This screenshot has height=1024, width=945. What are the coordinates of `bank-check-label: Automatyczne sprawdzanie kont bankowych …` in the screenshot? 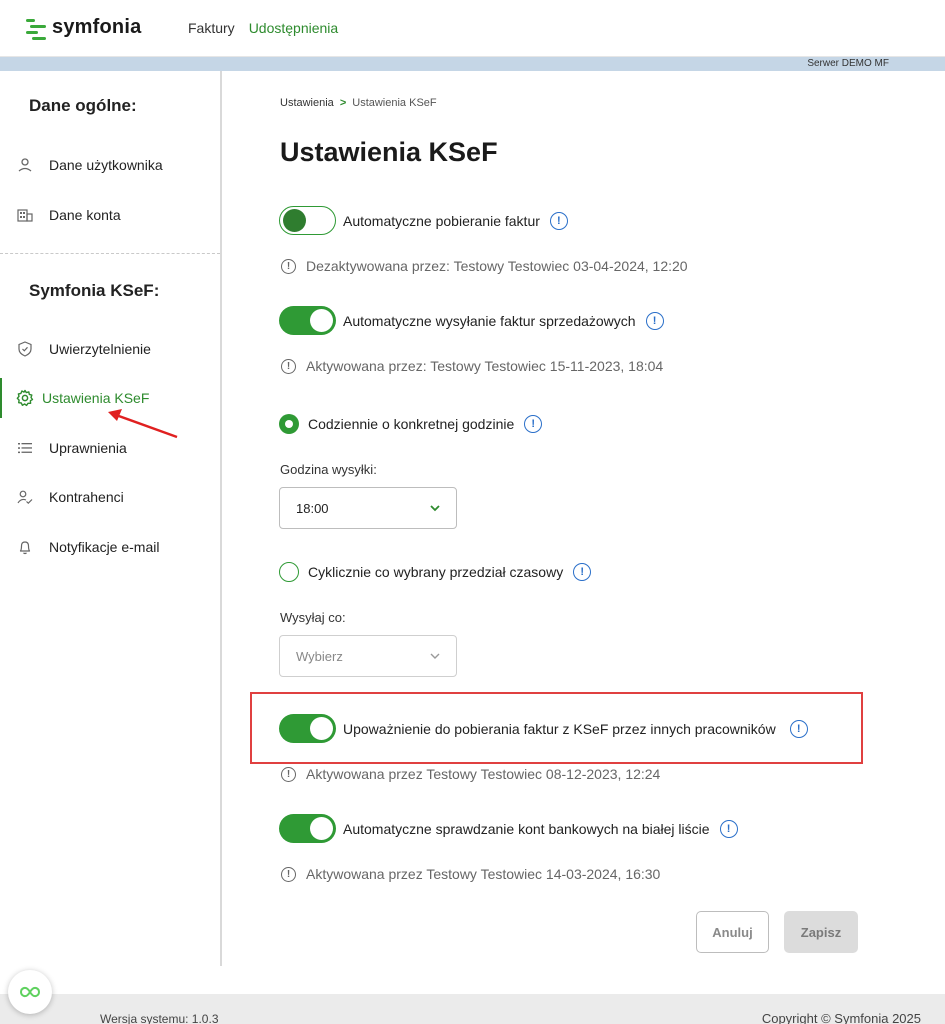 It's located at (526, 828).